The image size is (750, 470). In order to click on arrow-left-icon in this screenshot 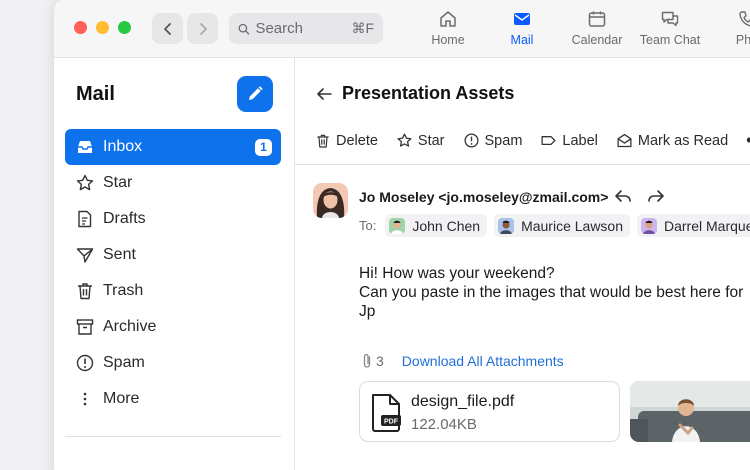, I will do `click(324, 94)`.